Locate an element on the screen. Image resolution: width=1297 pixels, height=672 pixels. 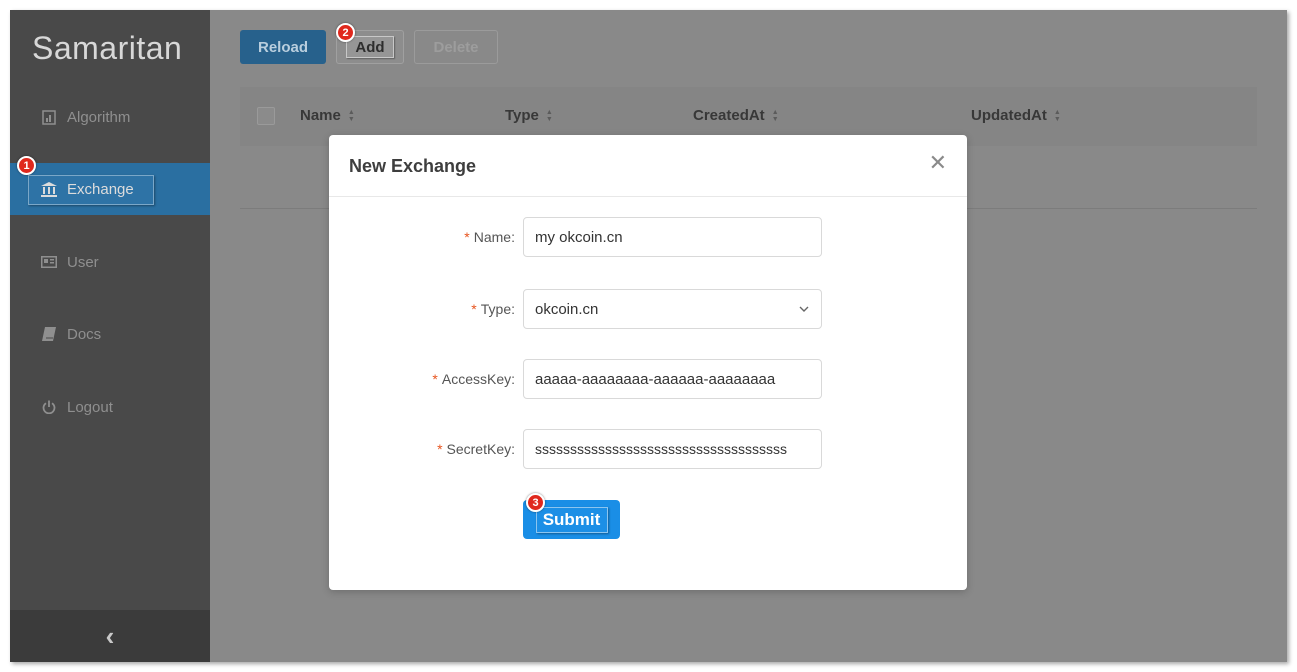
sidebar-item-label: User is located at coordinates (83, 262).